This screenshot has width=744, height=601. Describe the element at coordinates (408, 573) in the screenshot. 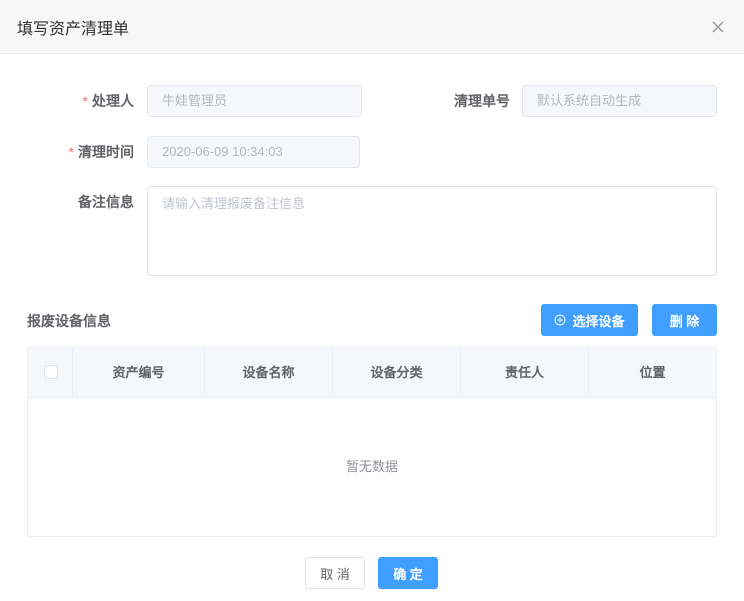

I see `confirm-button: 确 定` at that location.